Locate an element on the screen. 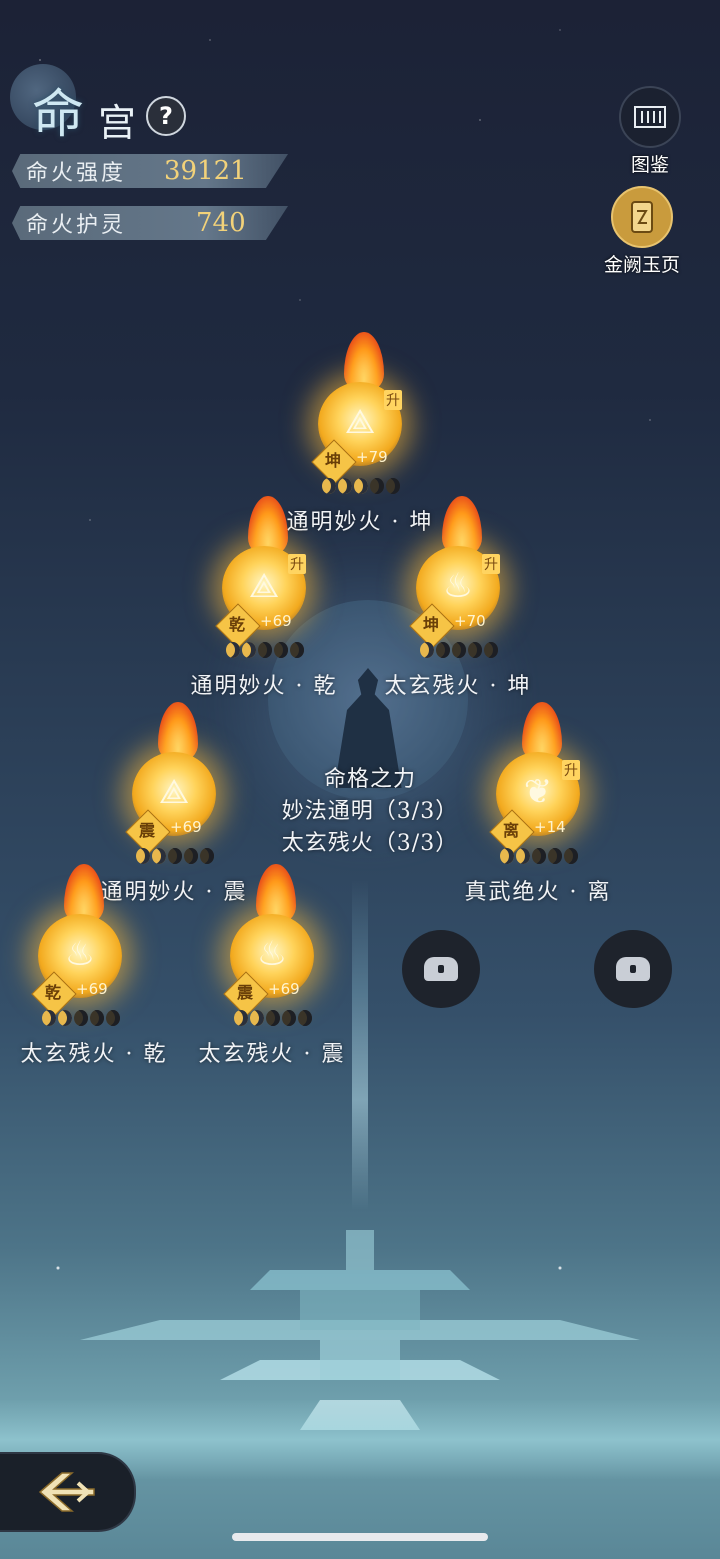 The image size is (720, 1559). stat-bar-protection: 命火护灵 740 is located at coordinates (150, 223).